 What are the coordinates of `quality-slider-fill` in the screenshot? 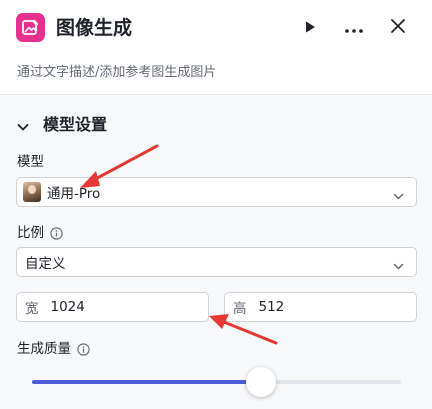 It's located at (146, 382).